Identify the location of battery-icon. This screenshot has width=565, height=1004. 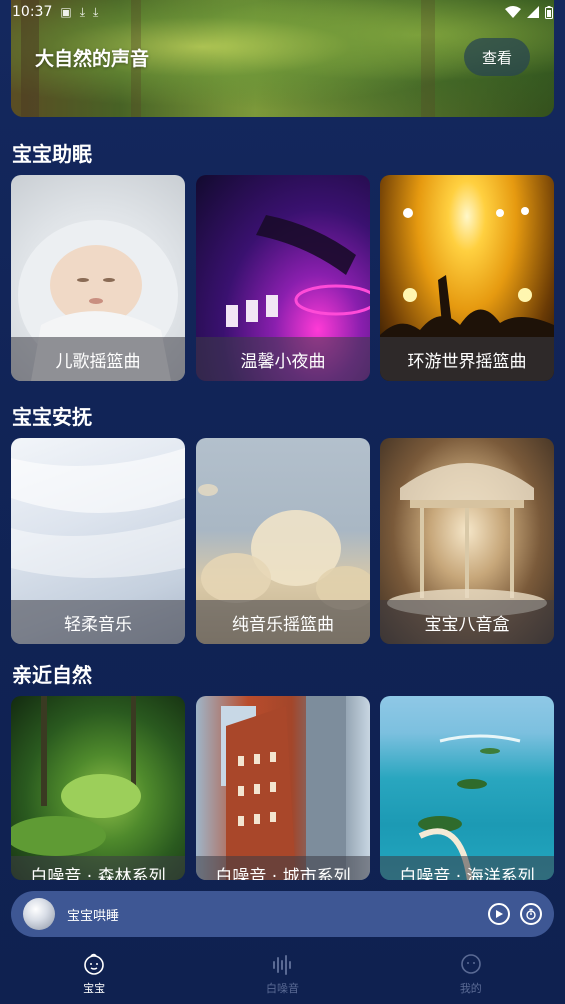
(549, 12).